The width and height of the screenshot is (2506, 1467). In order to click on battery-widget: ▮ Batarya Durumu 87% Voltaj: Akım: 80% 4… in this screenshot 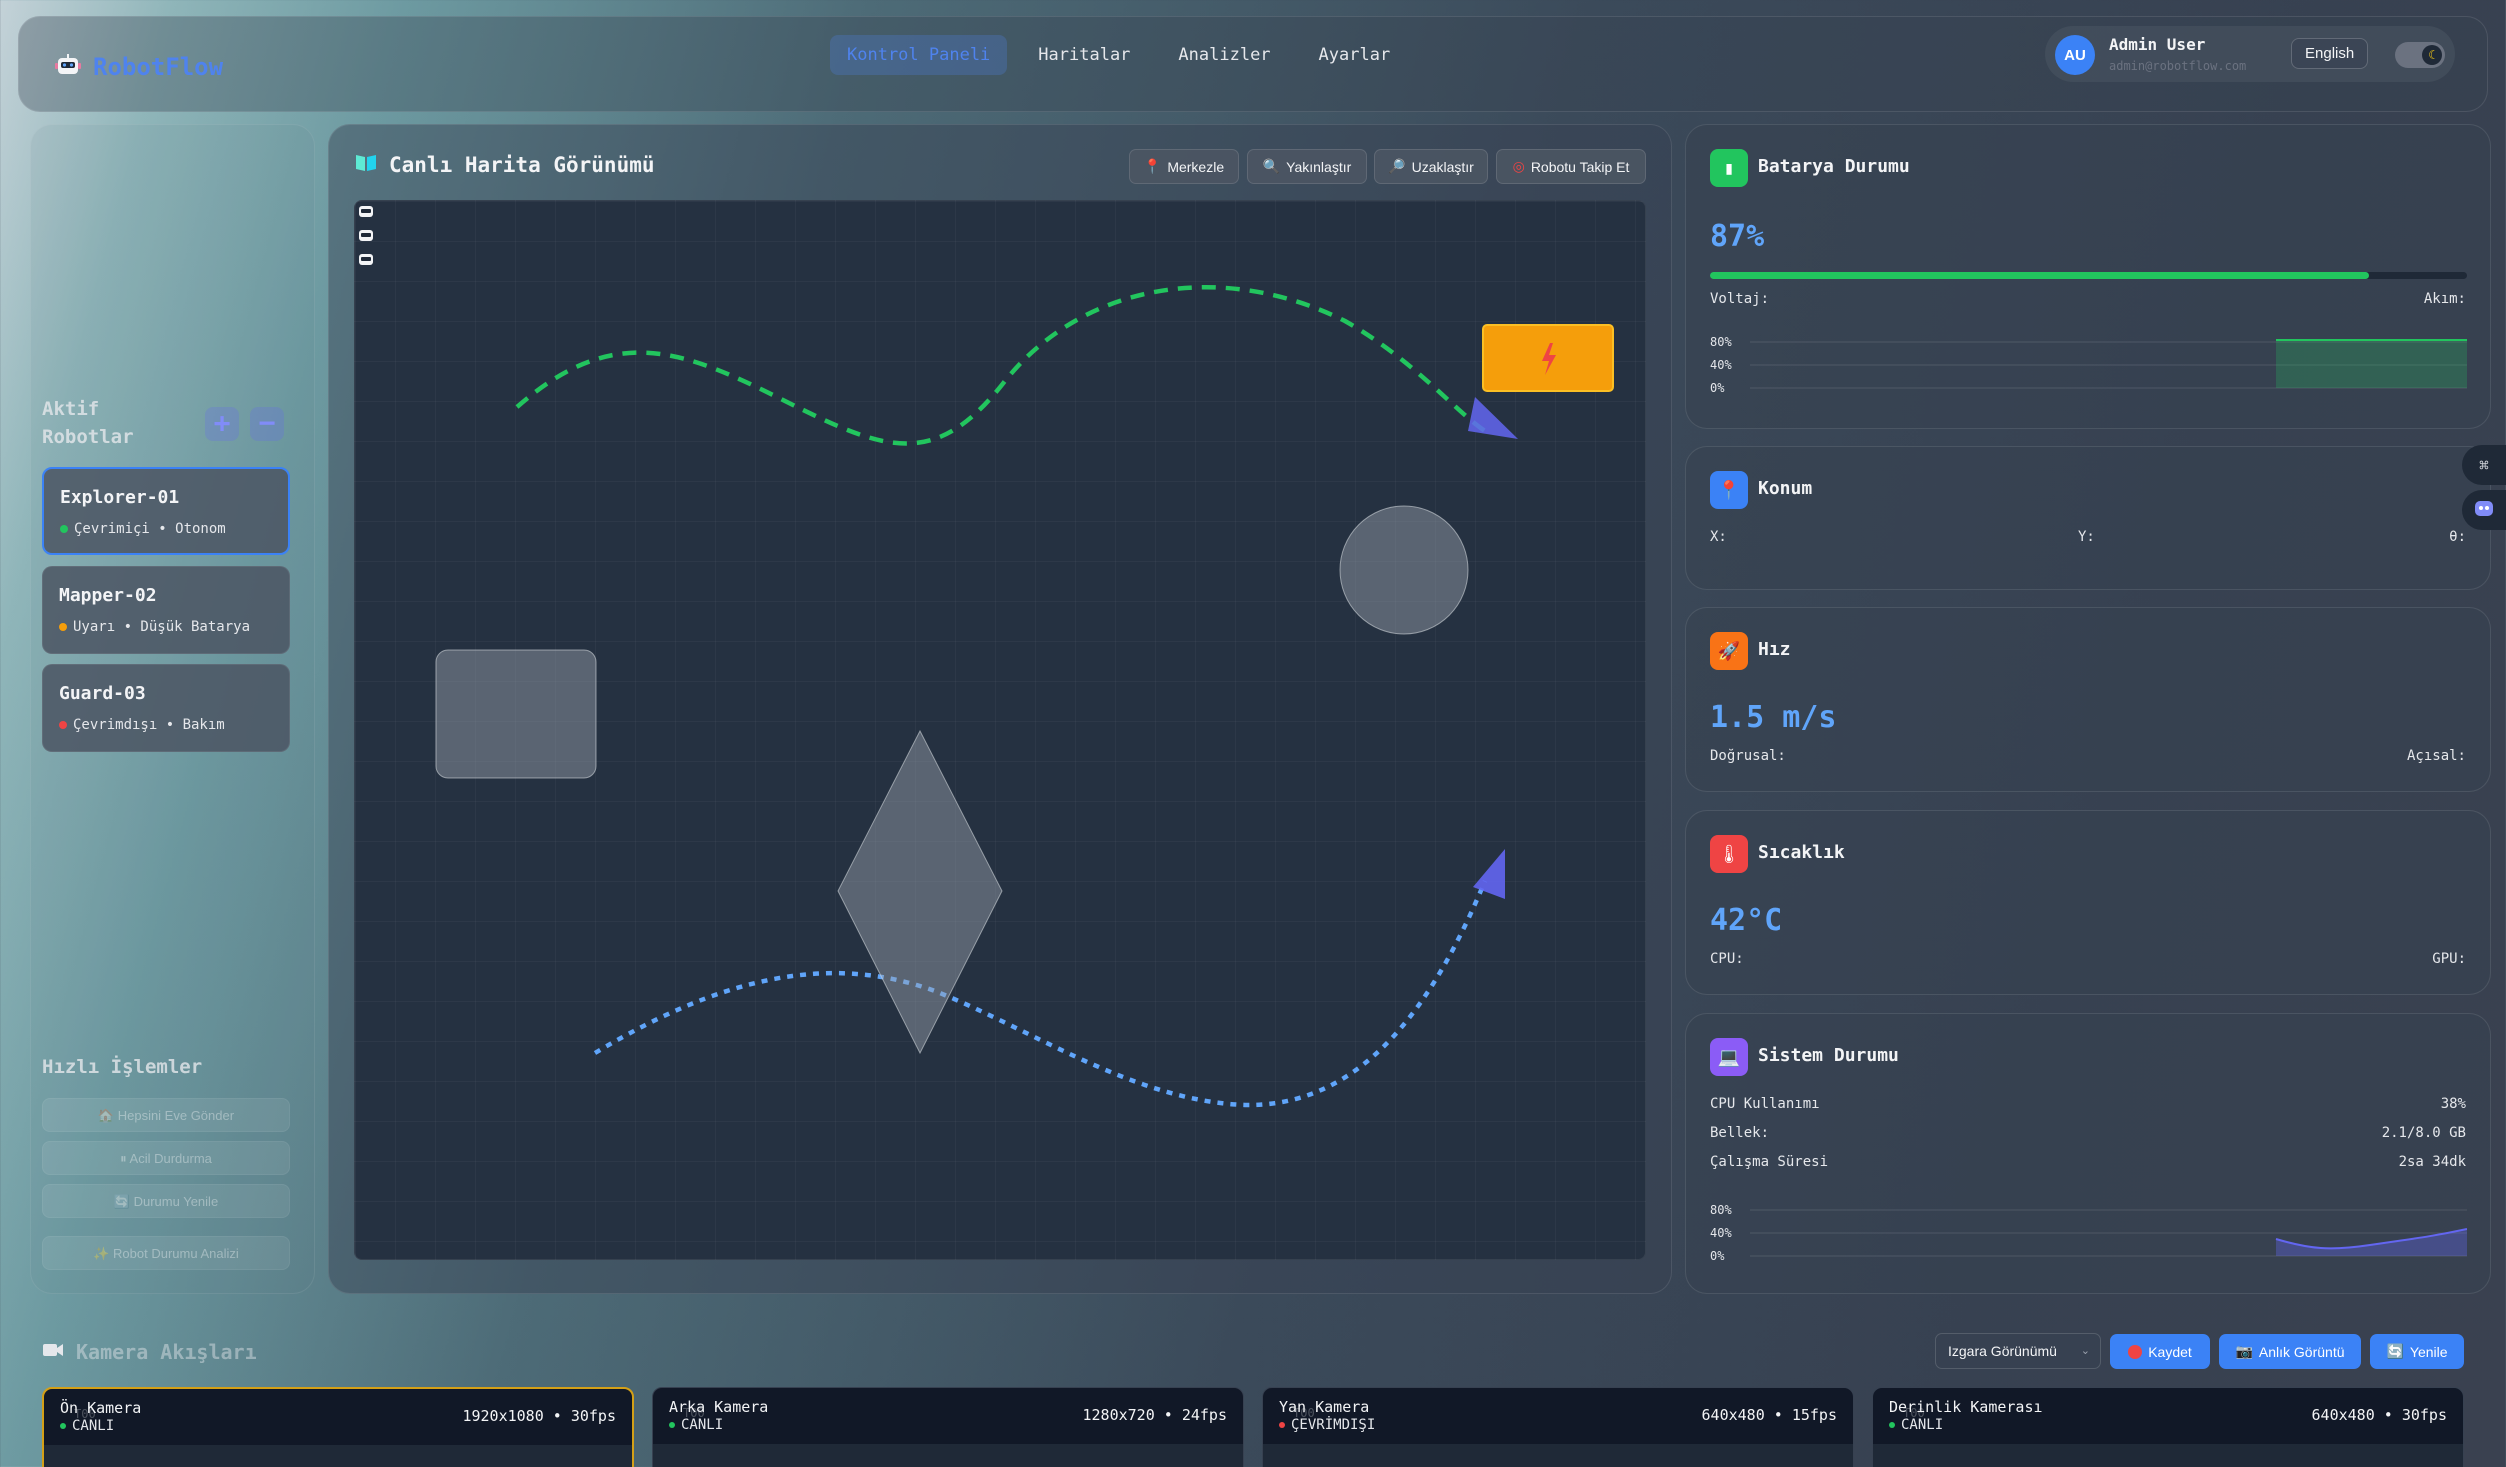, I will do `click(2088, 276)`.